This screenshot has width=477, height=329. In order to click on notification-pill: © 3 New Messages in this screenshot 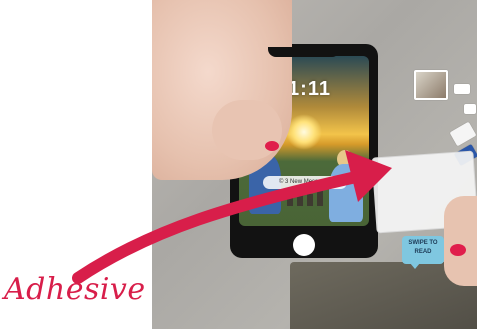, I will do `click(305, 182)`.